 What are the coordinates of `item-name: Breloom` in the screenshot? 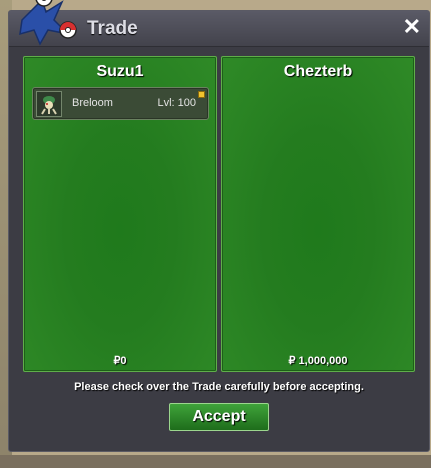 It's located at (92, 103).